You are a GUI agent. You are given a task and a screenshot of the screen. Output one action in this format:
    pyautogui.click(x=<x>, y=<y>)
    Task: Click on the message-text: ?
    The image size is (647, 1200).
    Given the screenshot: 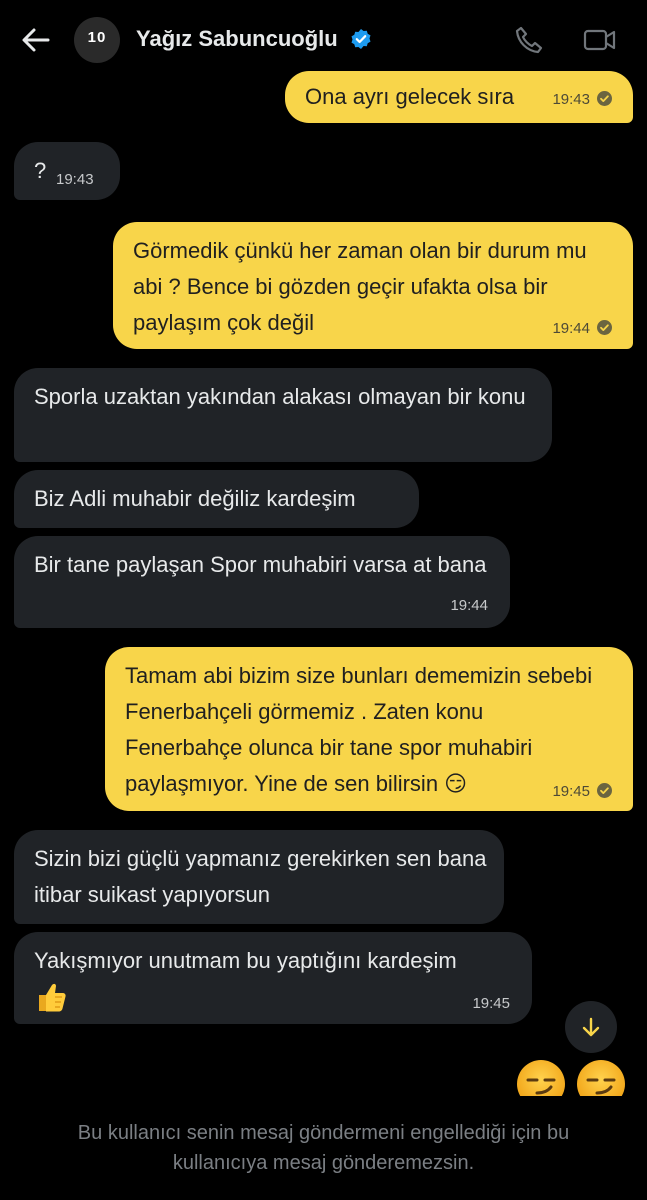 What is the action you would take?
    pyautogui.click(x=40, y=170)
    